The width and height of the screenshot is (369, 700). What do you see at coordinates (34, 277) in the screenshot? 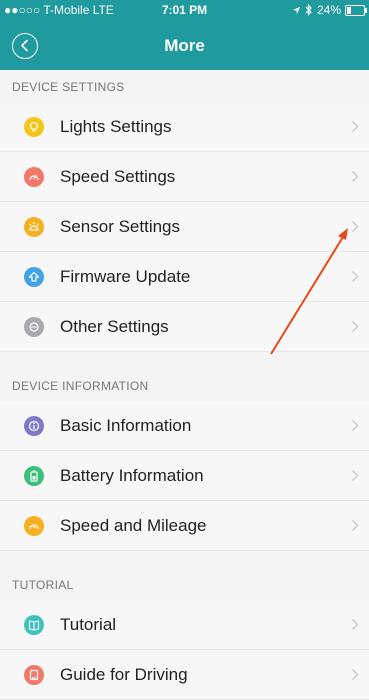
I see `upload-icon` at bounding box center [34, 277].